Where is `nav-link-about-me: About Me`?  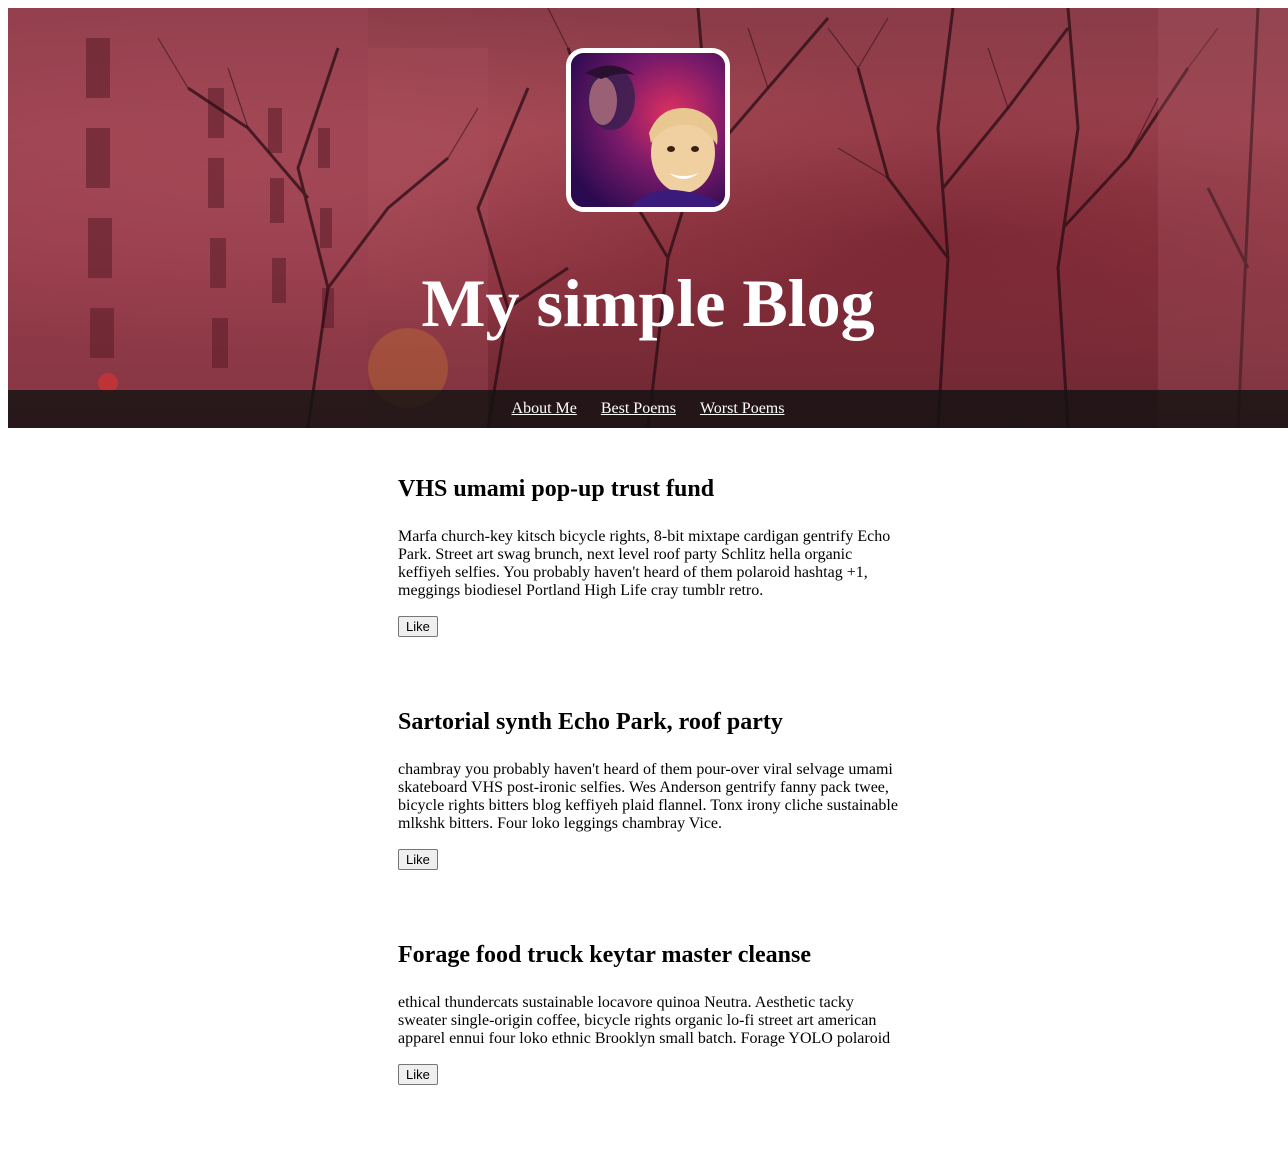 nav-link-about-me: About Me is located at coordinates (544, 408).